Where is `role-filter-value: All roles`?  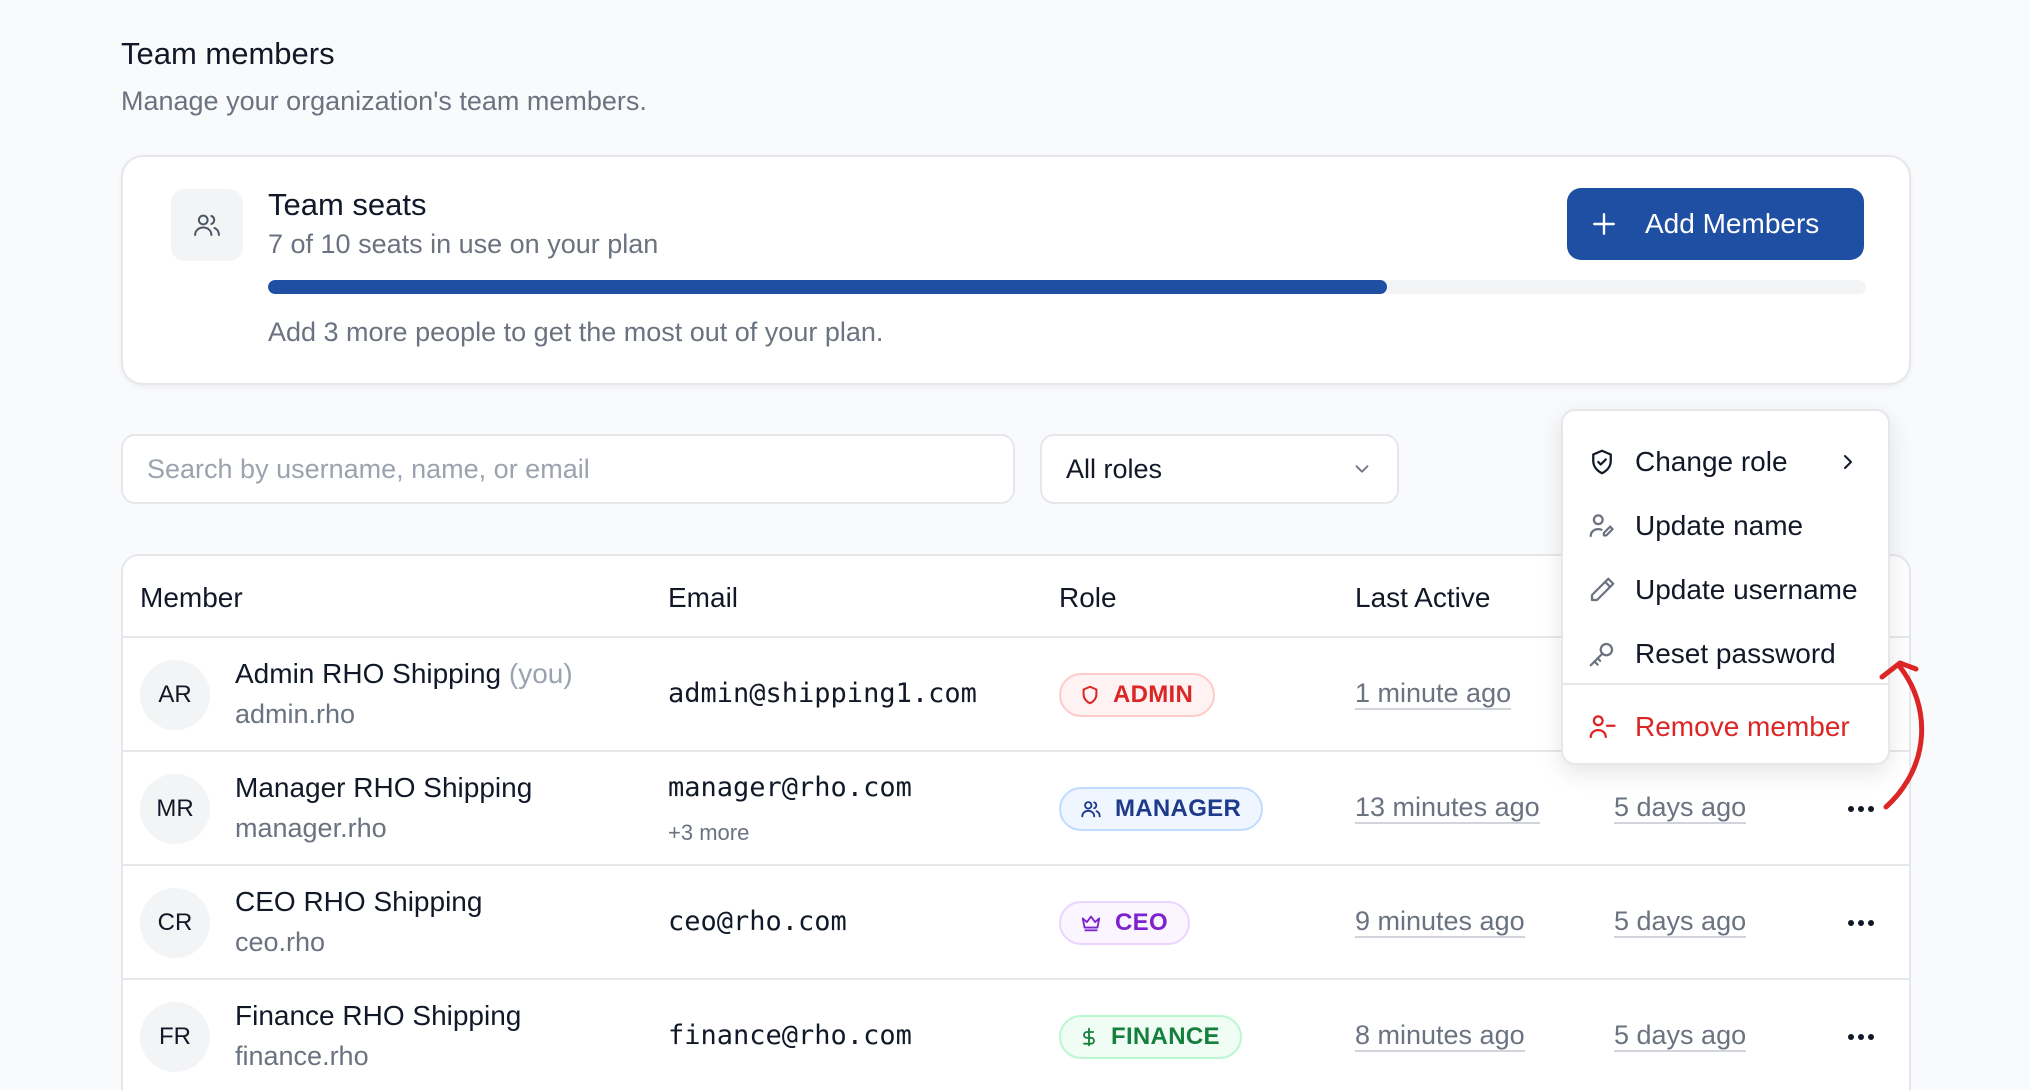 role-filter-value: All roles is located at coordinates (1114, 468).